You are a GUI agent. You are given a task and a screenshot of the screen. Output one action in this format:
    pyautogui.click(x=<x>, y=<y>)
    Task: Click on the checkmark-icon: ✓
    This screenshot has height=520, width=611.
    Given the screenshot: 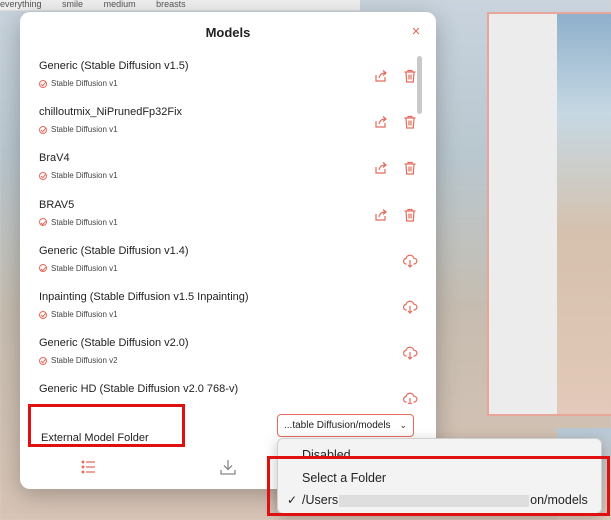 What is the action you would take?
    pyautogui.click(x=292, y=500)
    